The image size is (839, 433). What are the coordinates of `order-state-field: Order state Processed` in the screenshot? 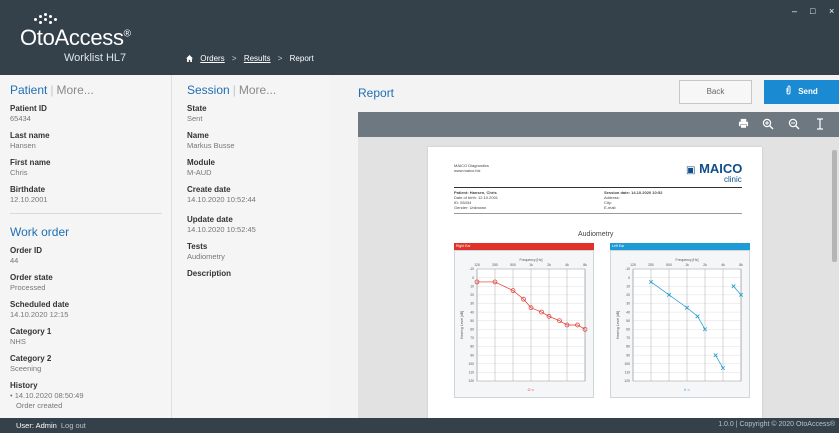 It's located at (31, 282).